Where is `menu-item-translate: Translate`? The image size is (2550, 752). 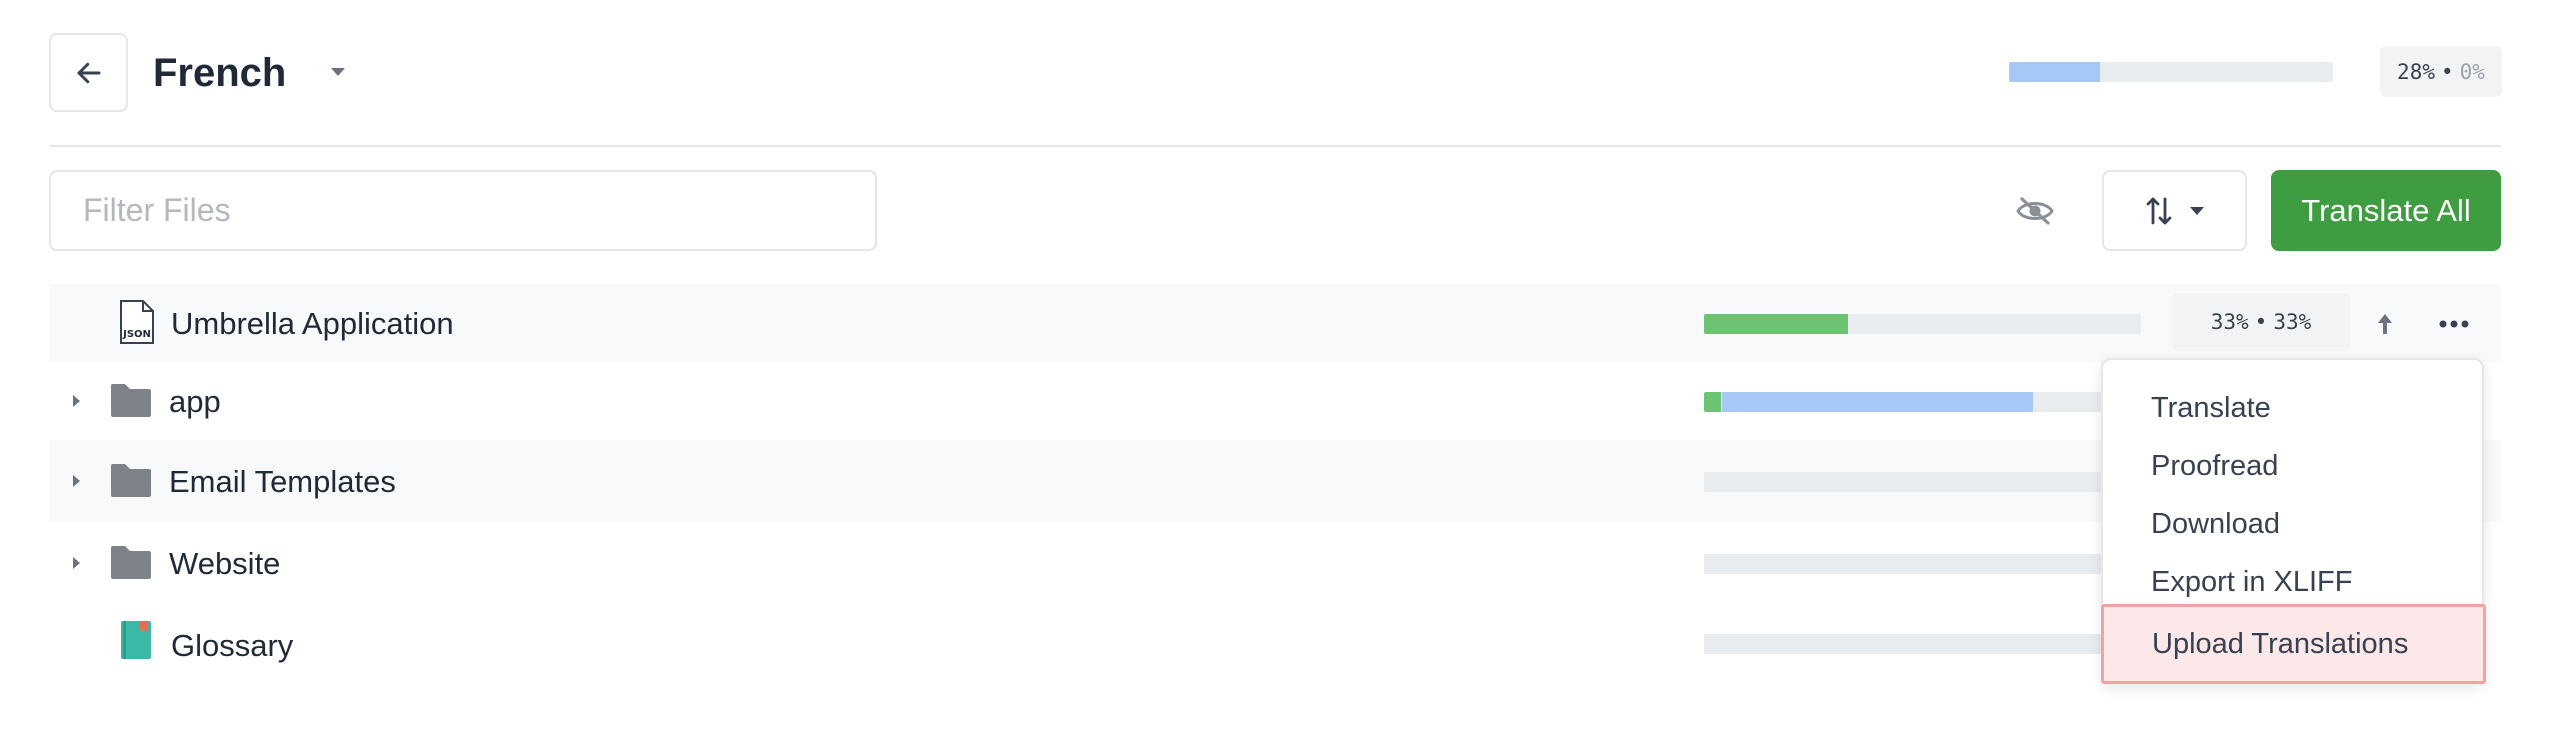
menu-item-translate: Translate is located at coordinates (2292, 408).